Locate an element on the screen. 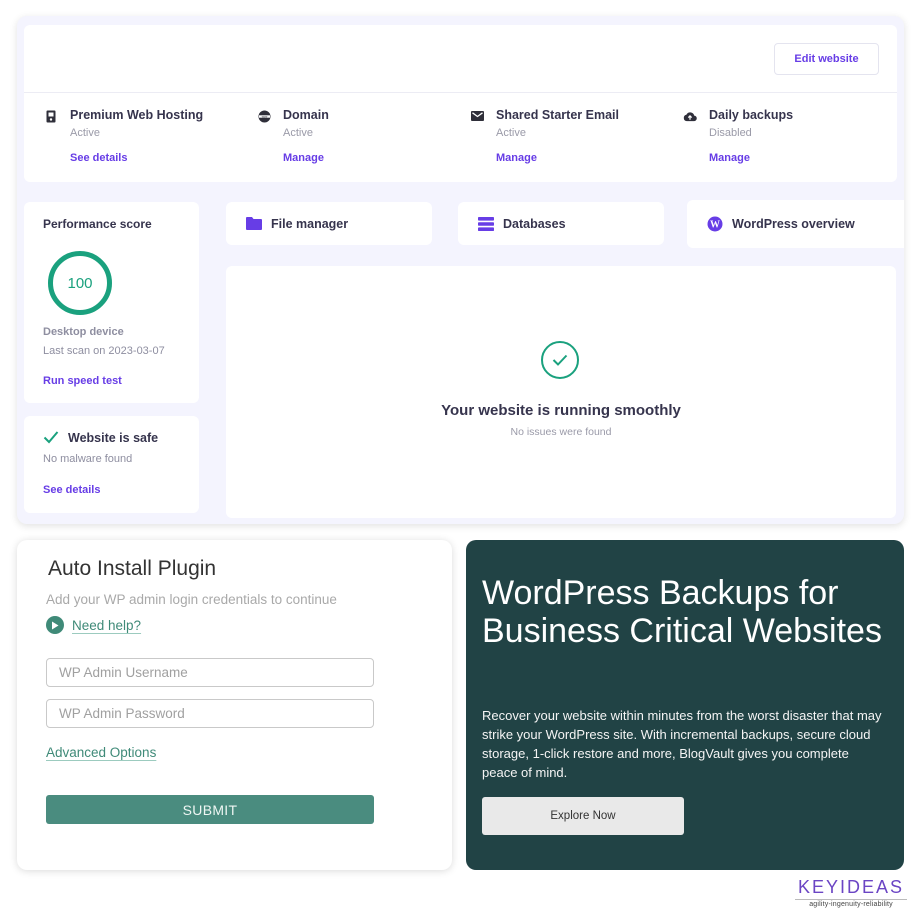 This screenshot has width=921, height=921. file-manager-button: File manager is located at coordinates (329, 223).